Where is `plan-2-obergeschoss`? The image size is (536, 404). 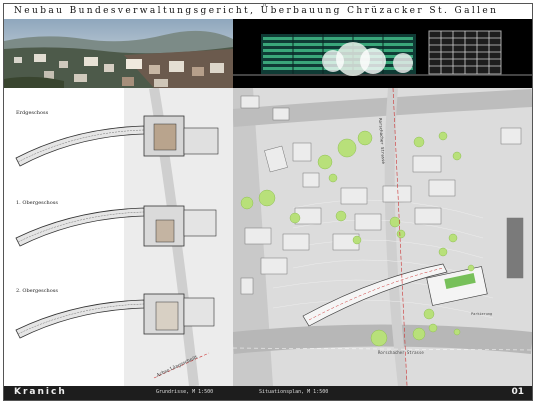
plan-2-obergeschoss is located at coordinates (115, 316).